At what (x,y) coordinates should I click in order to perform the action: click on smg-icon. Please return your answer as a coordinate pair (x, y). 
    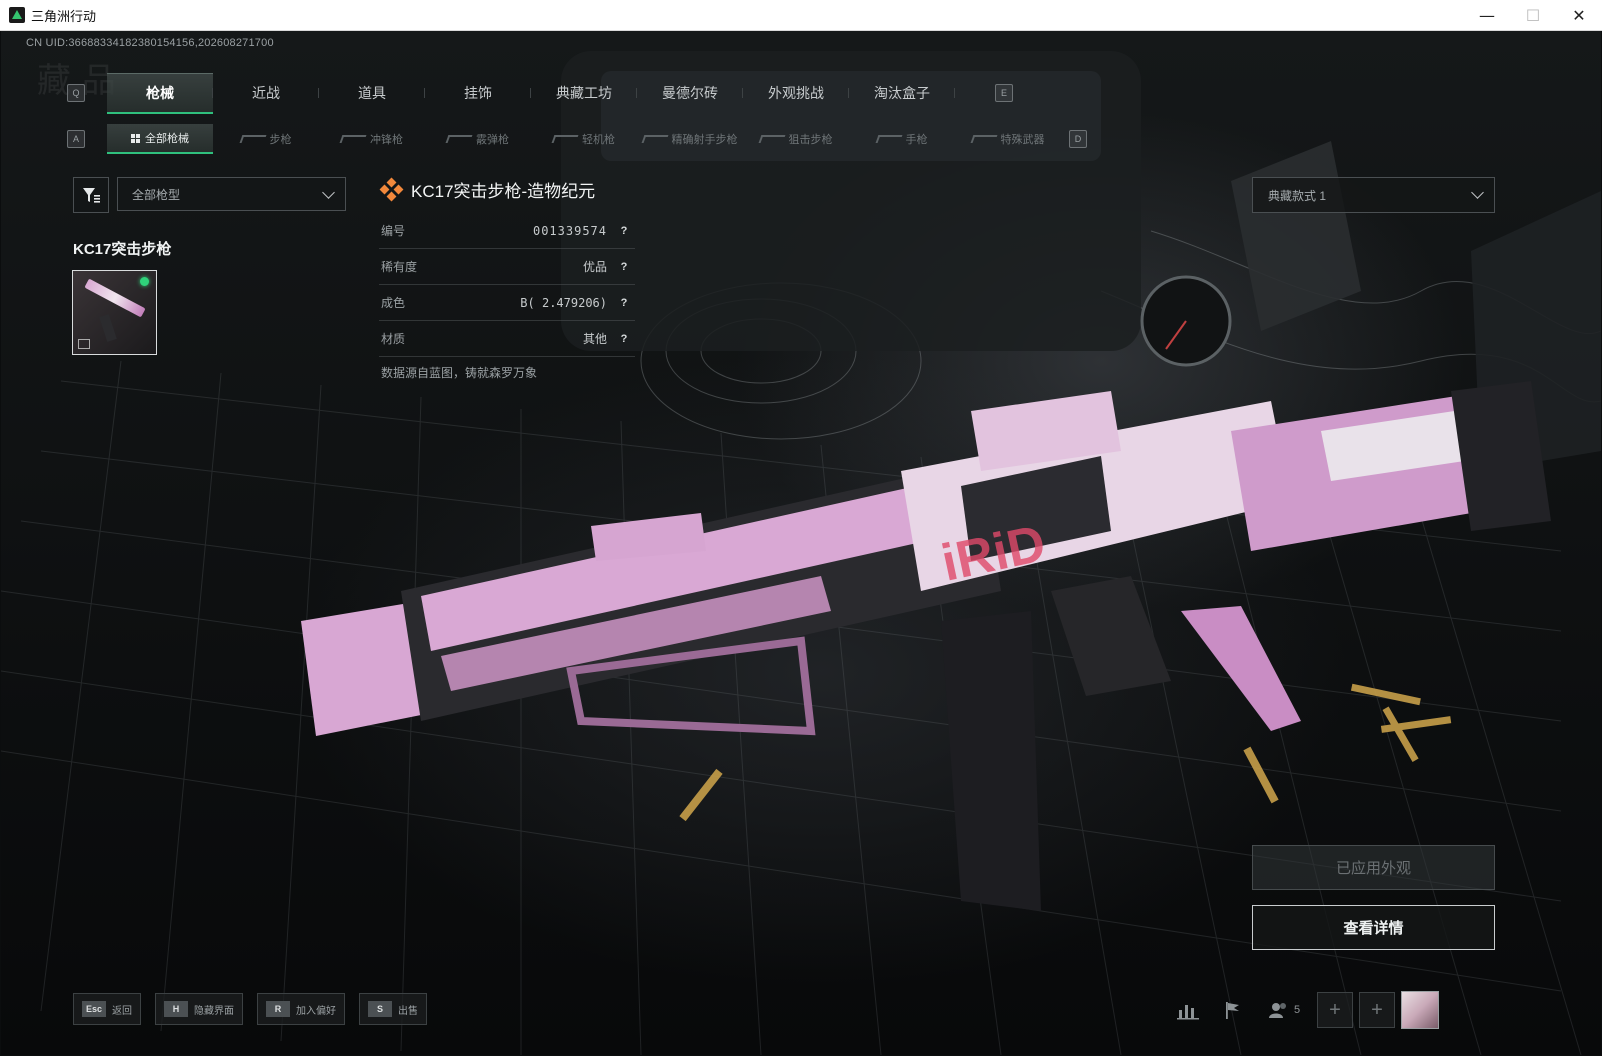
    Looking at the image, I should click on (353, 139).